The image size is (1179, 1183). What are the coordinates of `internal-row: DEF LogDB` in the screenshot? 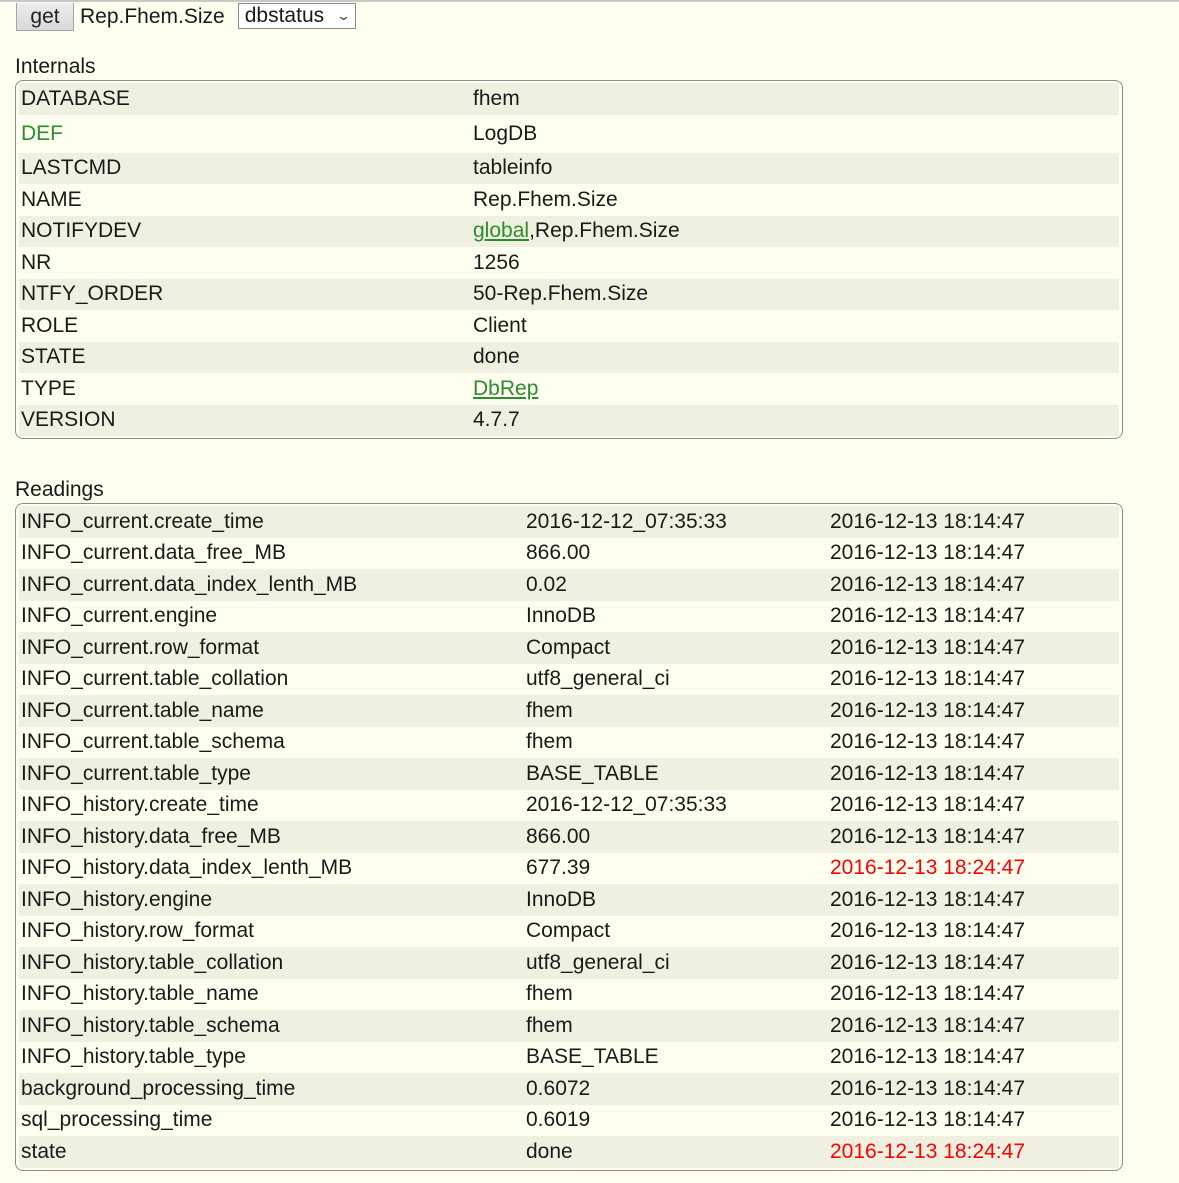 It's located at (569, 133).